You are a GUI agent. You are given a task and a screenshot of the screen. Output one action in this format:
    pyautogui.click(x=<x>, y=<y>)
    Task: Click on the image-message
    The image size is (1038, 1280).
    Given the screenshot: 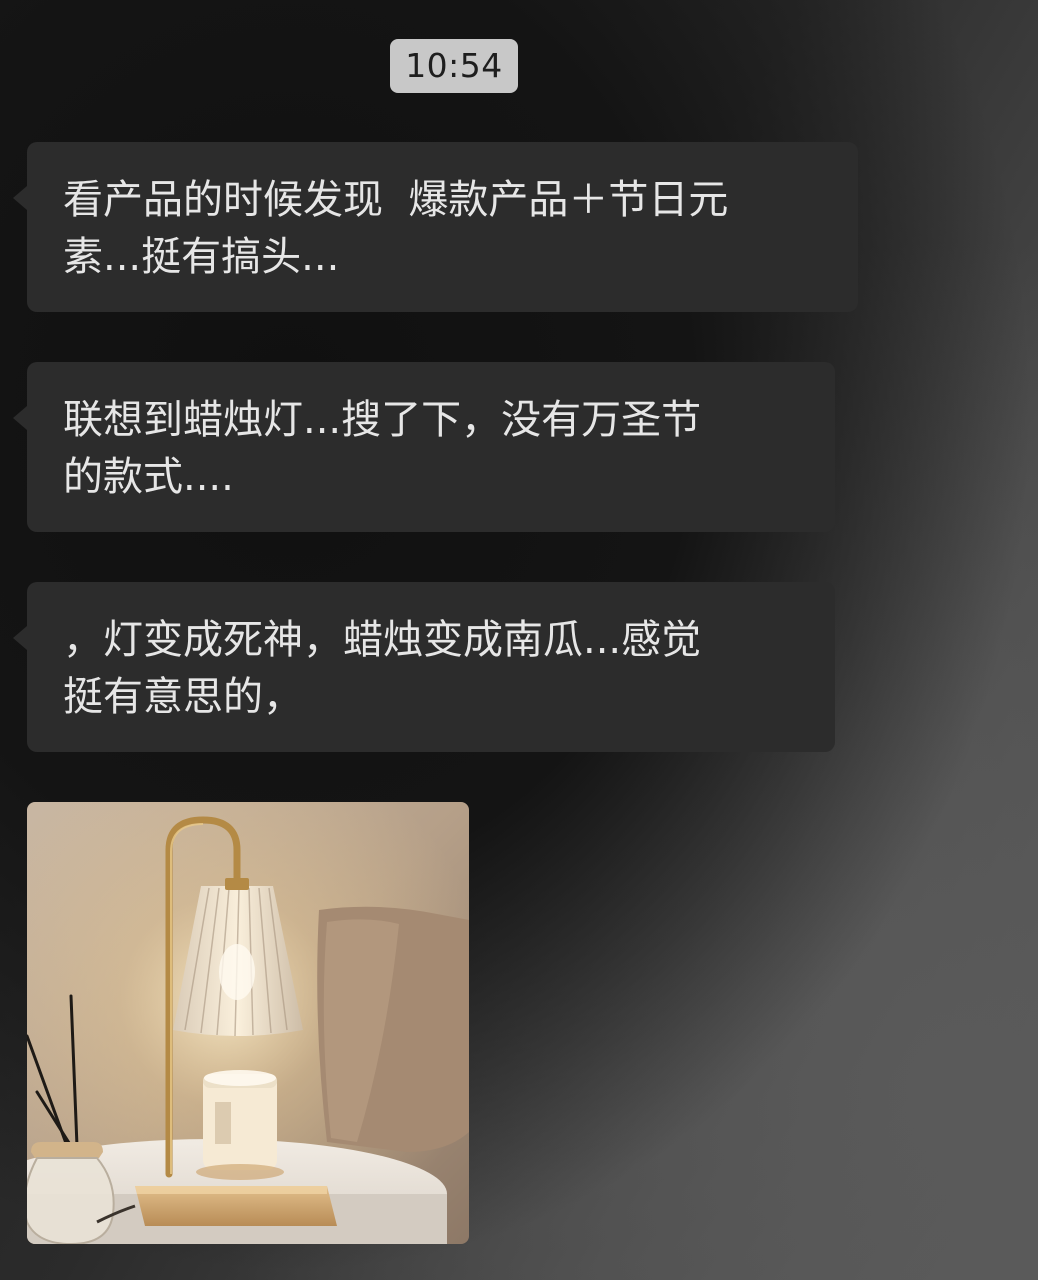 What is the action you would take?
    pyautogui.click(x=248, y=1023)
    